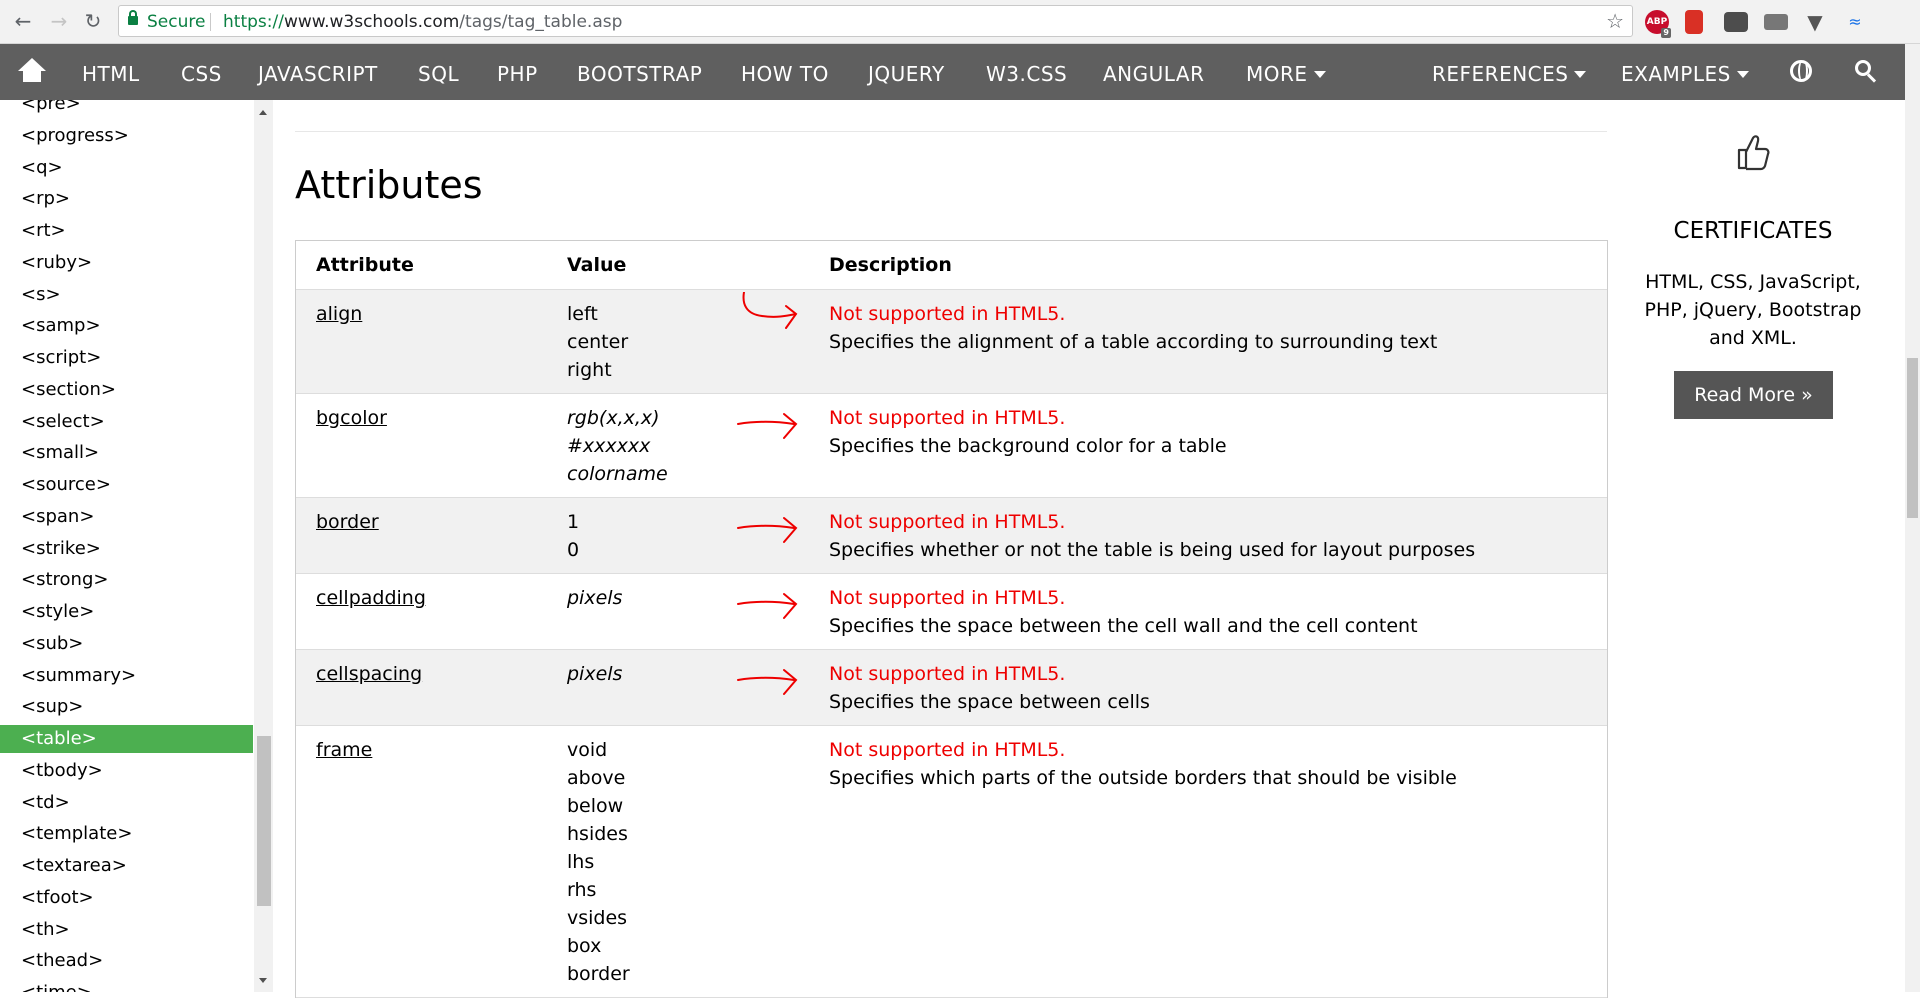 The height and width of the screenshot is (998, 1920). I want to click on sidebar-item: <table>, so click(126, 739).